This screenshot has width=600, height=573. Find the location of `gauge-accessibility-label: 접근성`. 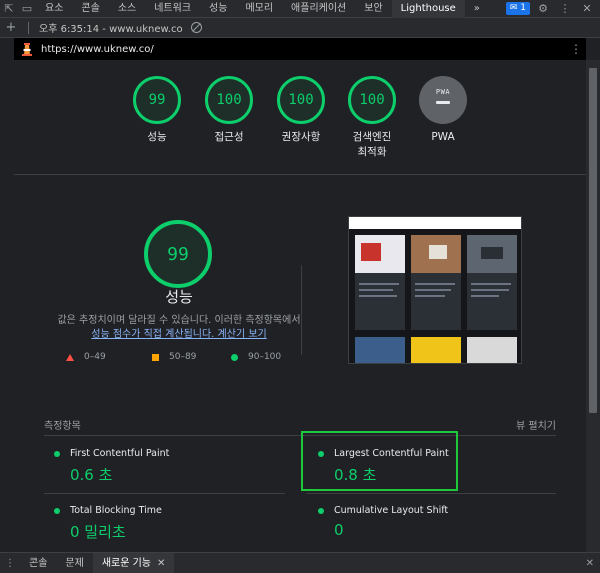

gauge-accessibility-label: 접근성 is located at coordinates (229, 137).